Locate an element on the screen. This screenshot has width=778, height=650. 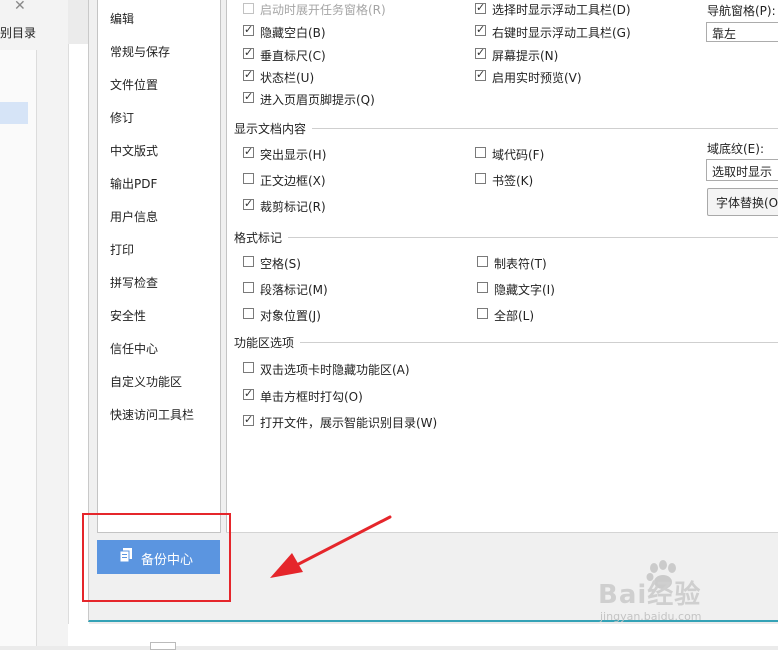
watermark-url: jingyan.baidu.com is located at coordinates (651, 616).